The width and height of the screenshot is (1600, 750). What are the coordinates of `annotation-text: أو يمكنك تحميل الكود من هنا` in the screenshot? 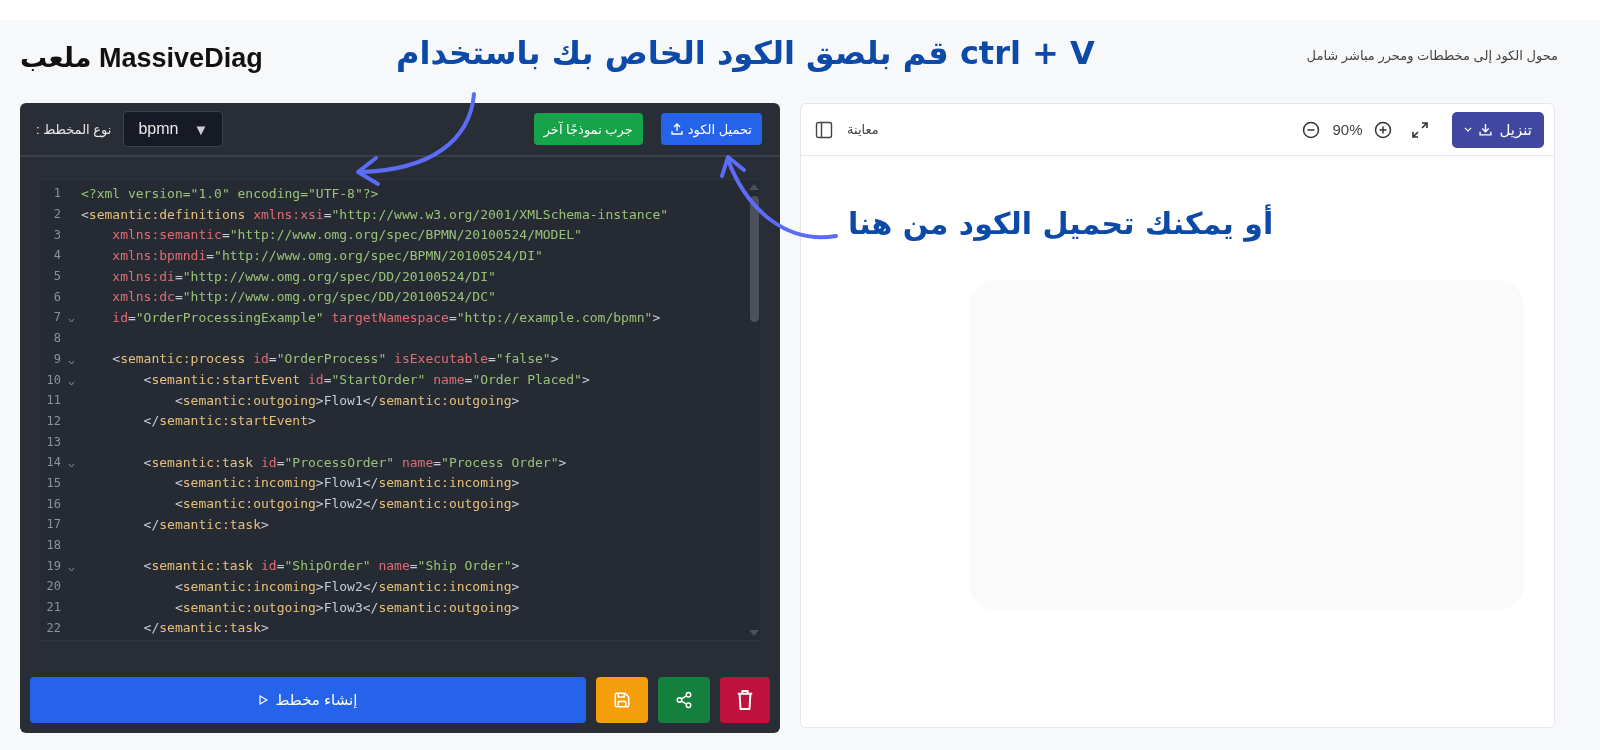 It's located at (1061, 223).